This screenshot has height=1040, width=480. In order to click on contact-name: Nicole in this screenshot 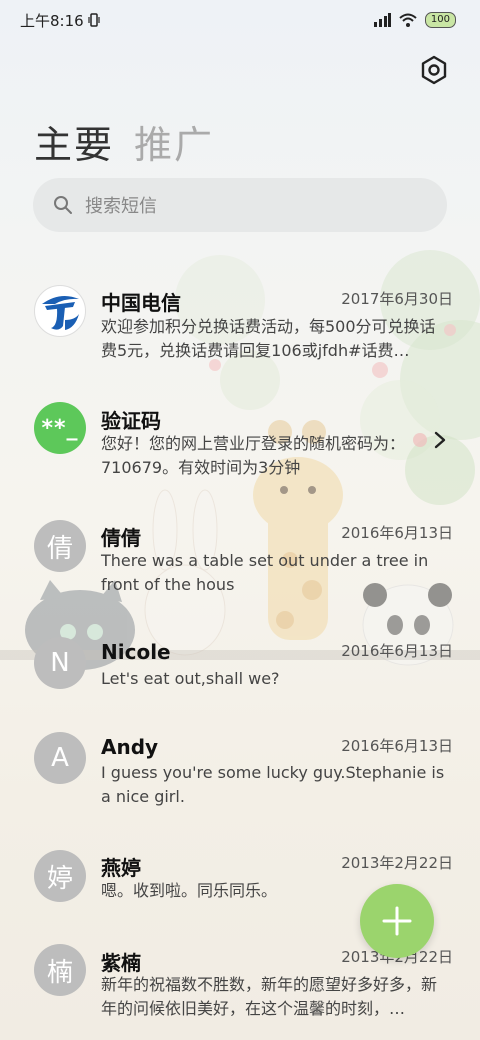, I will do `click(136, 652)`.